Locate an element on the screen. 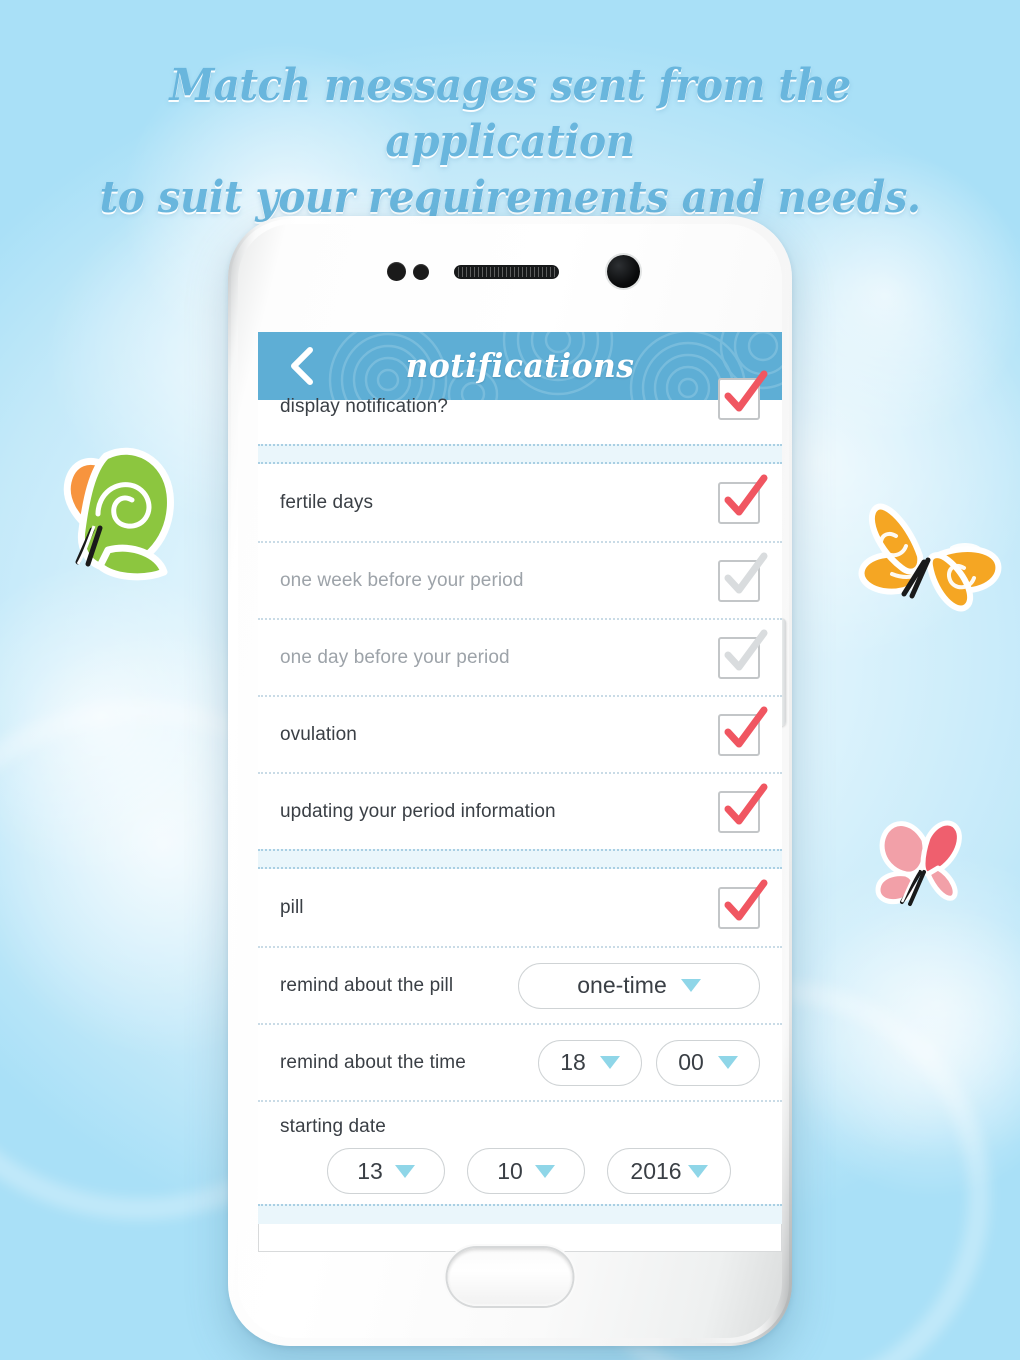 The width and height of the screenshot is (1020, 1360). checkbox-one-day-before-period is located at coordinates (743, 654).